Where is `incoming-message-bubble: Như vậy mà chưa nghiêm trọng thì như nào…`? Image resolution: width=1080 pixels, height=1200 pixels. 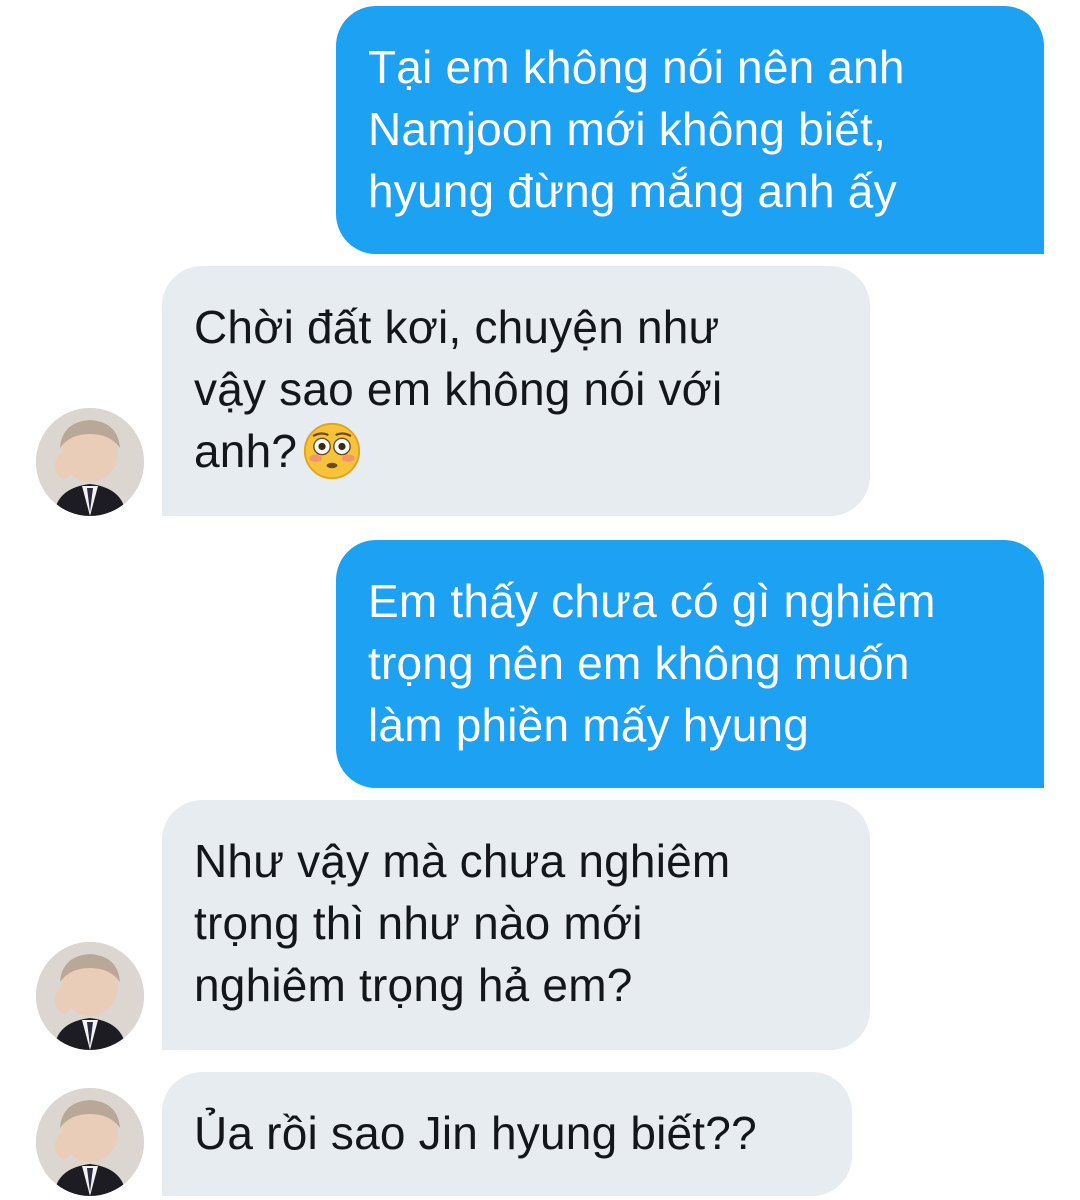 incoming-message-bubble: Như vậy mà chưa nghiêm trọng thì như nào… is located at coordinates (516, 925).